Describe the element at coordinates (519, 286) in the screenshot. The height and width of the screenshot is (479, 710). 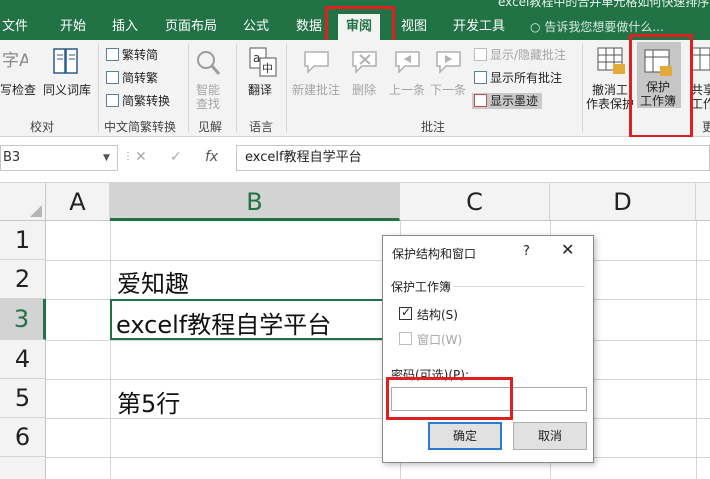
I see `group-divider` at that location.